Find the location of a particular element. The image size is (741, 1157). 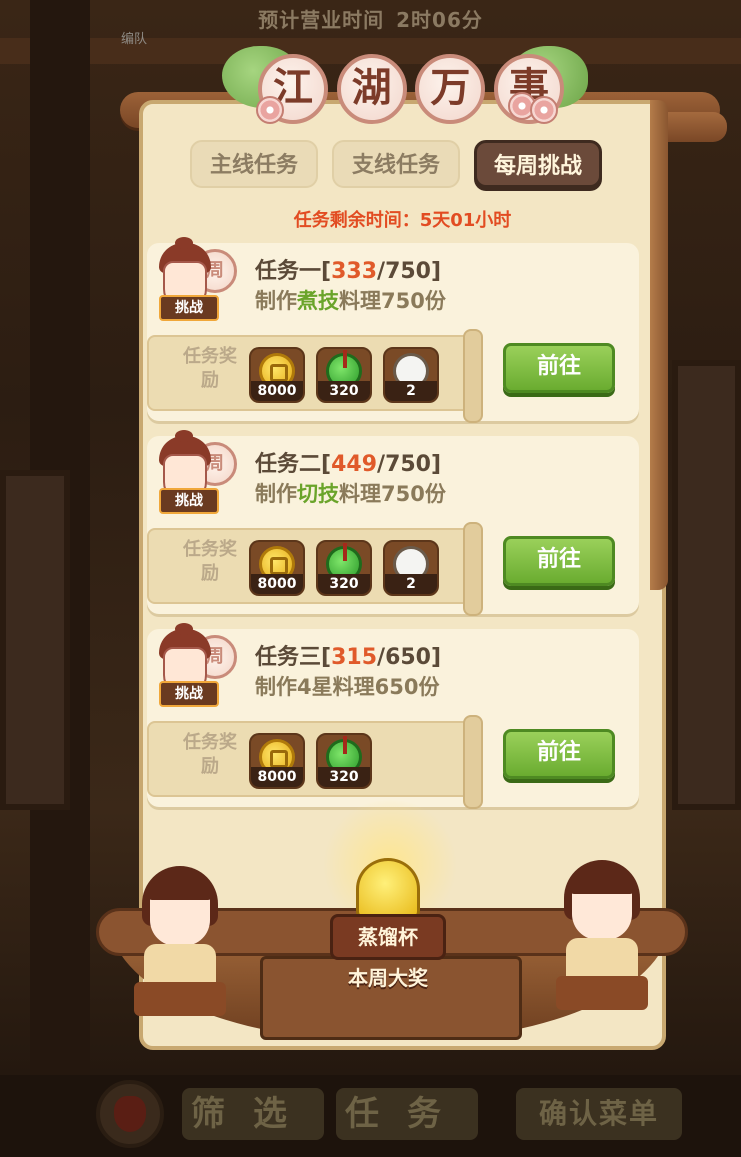

prize-subtitle: 本周大奖 is located at coordinates (388, 978).